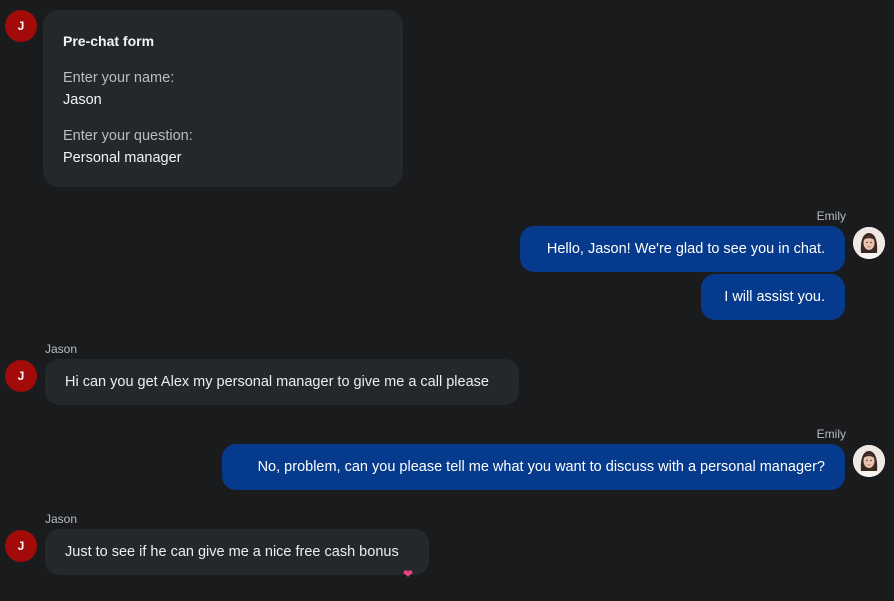 The width and height of the screenshot is (894, 601). What do you see at coordinates (128, 136) in the screenshot?
I see `prechat-question-label: Enter your question:` at bounding box center [128, 136].